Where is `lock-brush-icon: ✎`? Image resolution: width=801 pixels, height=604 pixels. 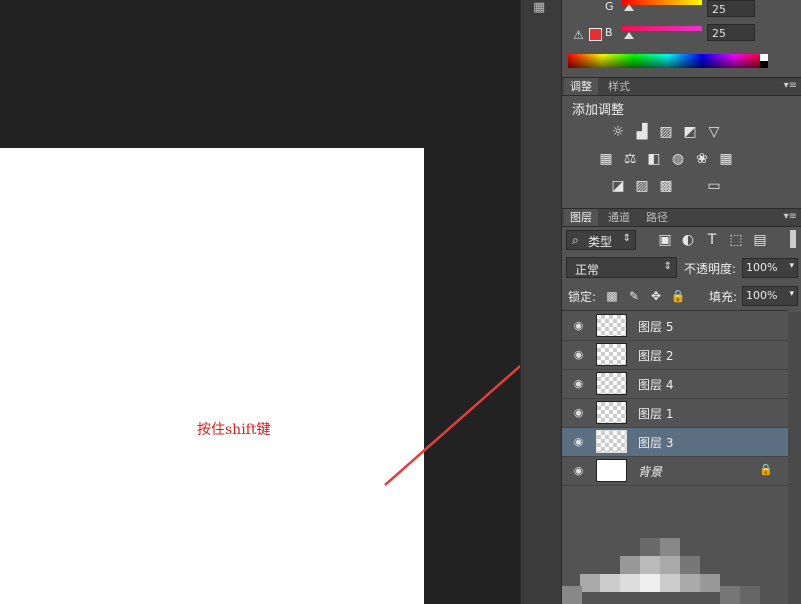 lock-brush-icon: ✎ is located at coordinates (634, 296).